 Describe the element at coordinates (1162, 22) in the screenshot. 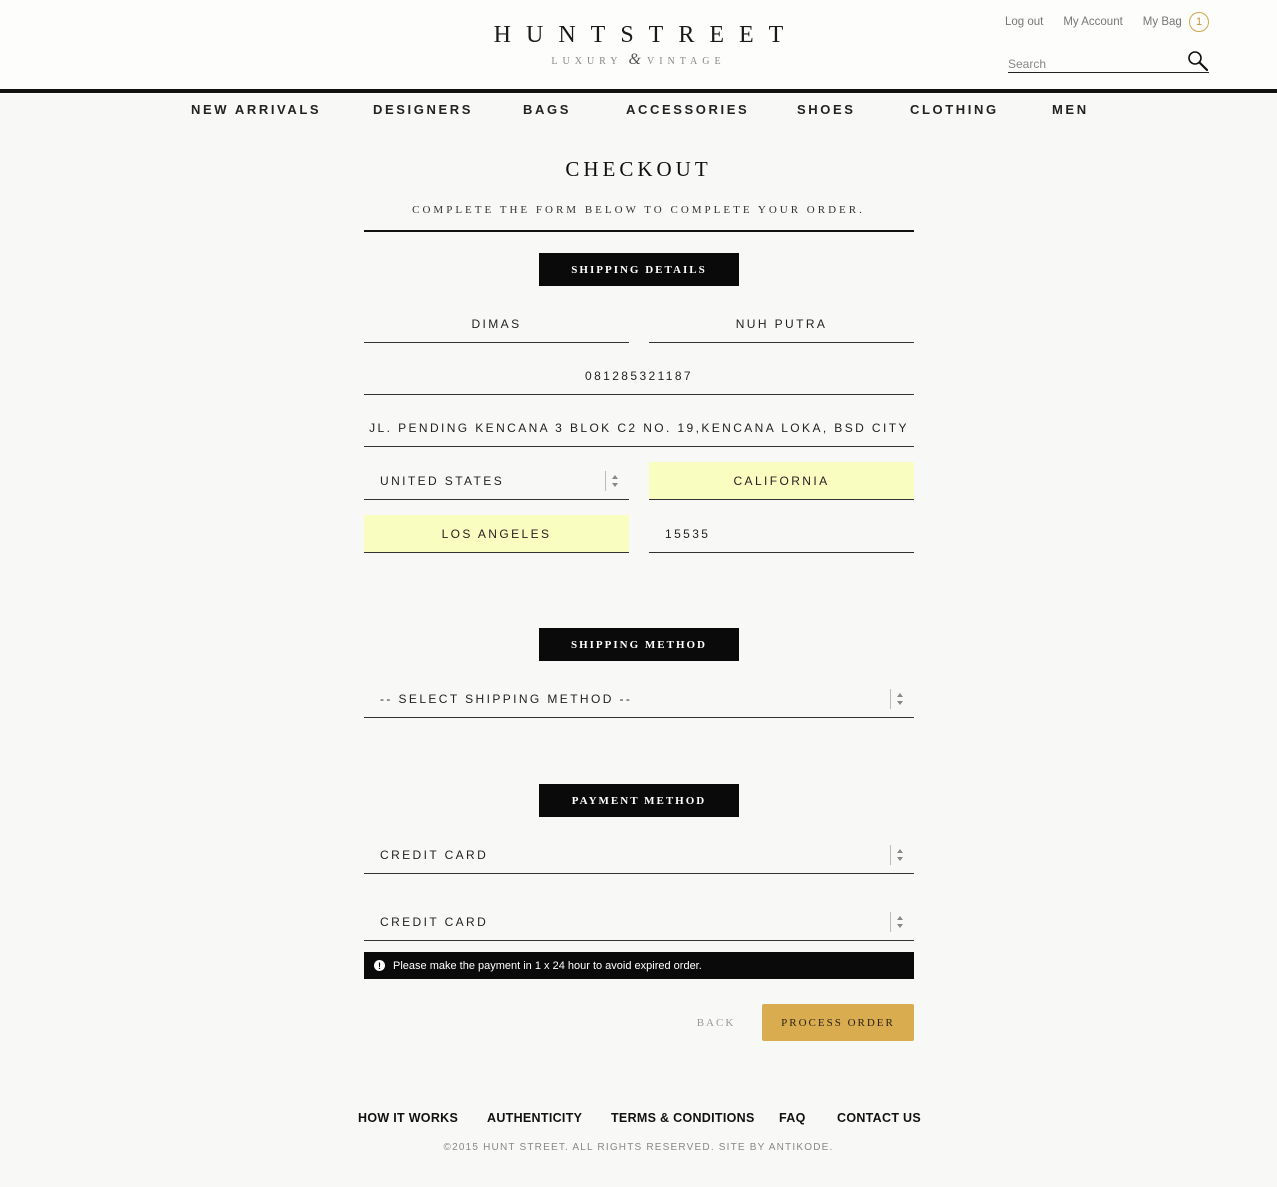

I see `my-bag-label: My Bag` at that location.